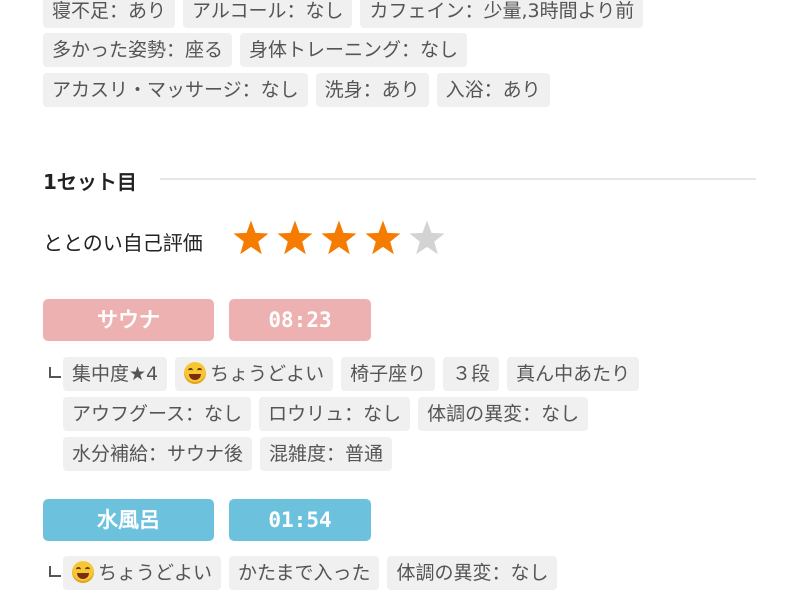 This screenshot has width=800, height=600. I want to click on tag-temperature-feel: ちょうどよい, so click(254, 374).